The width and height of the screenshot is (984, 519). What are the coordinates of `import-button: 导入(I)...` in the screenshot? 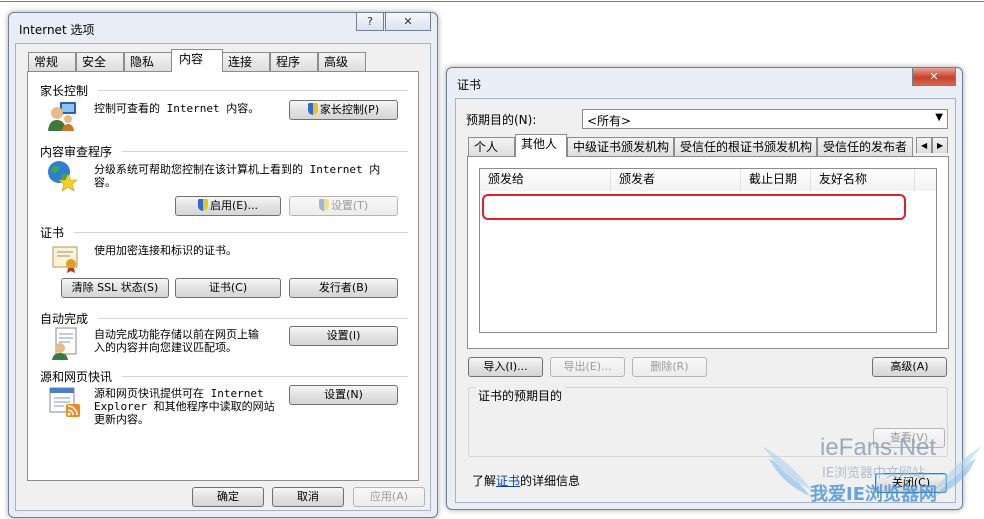 It's located at (505, 367).